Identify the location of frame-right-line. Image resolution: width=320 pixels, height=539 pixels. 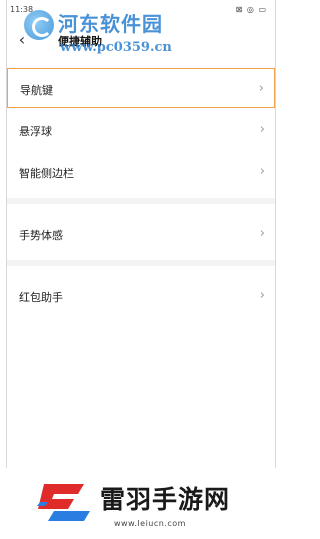
(275, 269).